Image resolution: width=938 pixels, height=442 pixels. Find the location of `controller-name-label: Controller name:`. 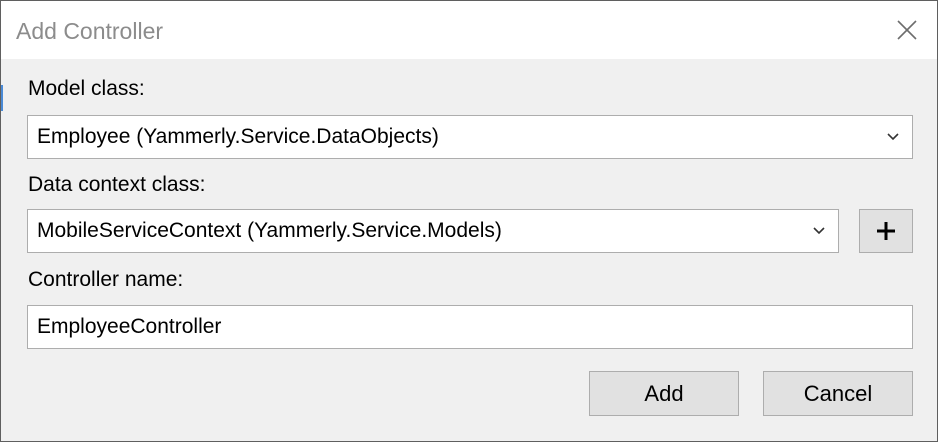

controller-name-label: Controller name: is located at coordinates (106, 279).